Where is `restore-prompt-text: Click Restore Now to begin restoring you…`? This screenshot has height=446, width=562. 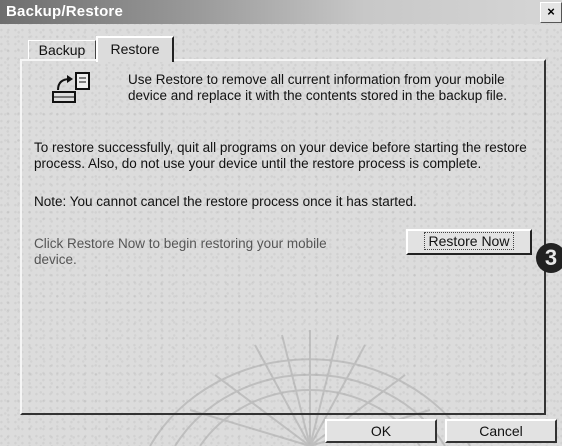
restore-prompt-text: Click Restore Now to begin restoring you… is located at coordinates (180, 251).